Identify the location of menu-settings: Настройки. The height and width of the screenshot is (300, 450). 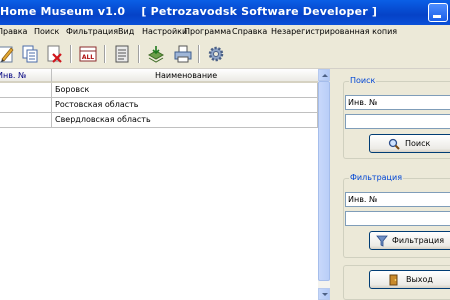
(164, 31).